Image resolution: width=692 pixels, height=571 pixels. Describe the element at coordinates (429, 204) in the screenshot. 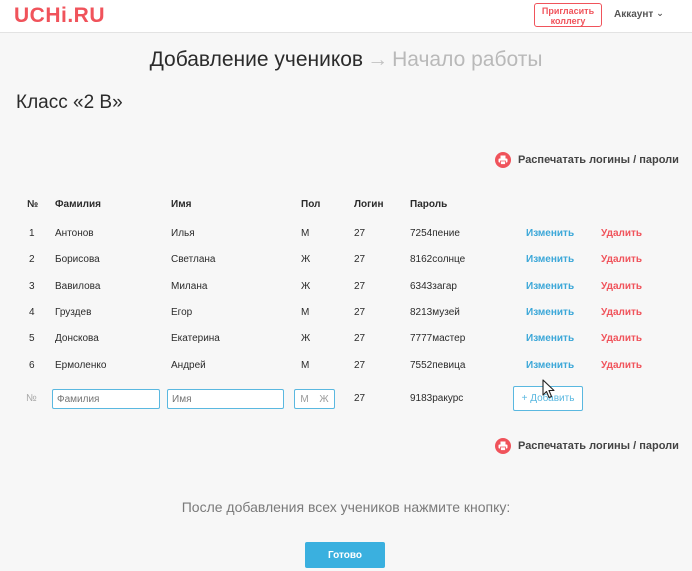

I see `col-header-password: Пароль` at that location.